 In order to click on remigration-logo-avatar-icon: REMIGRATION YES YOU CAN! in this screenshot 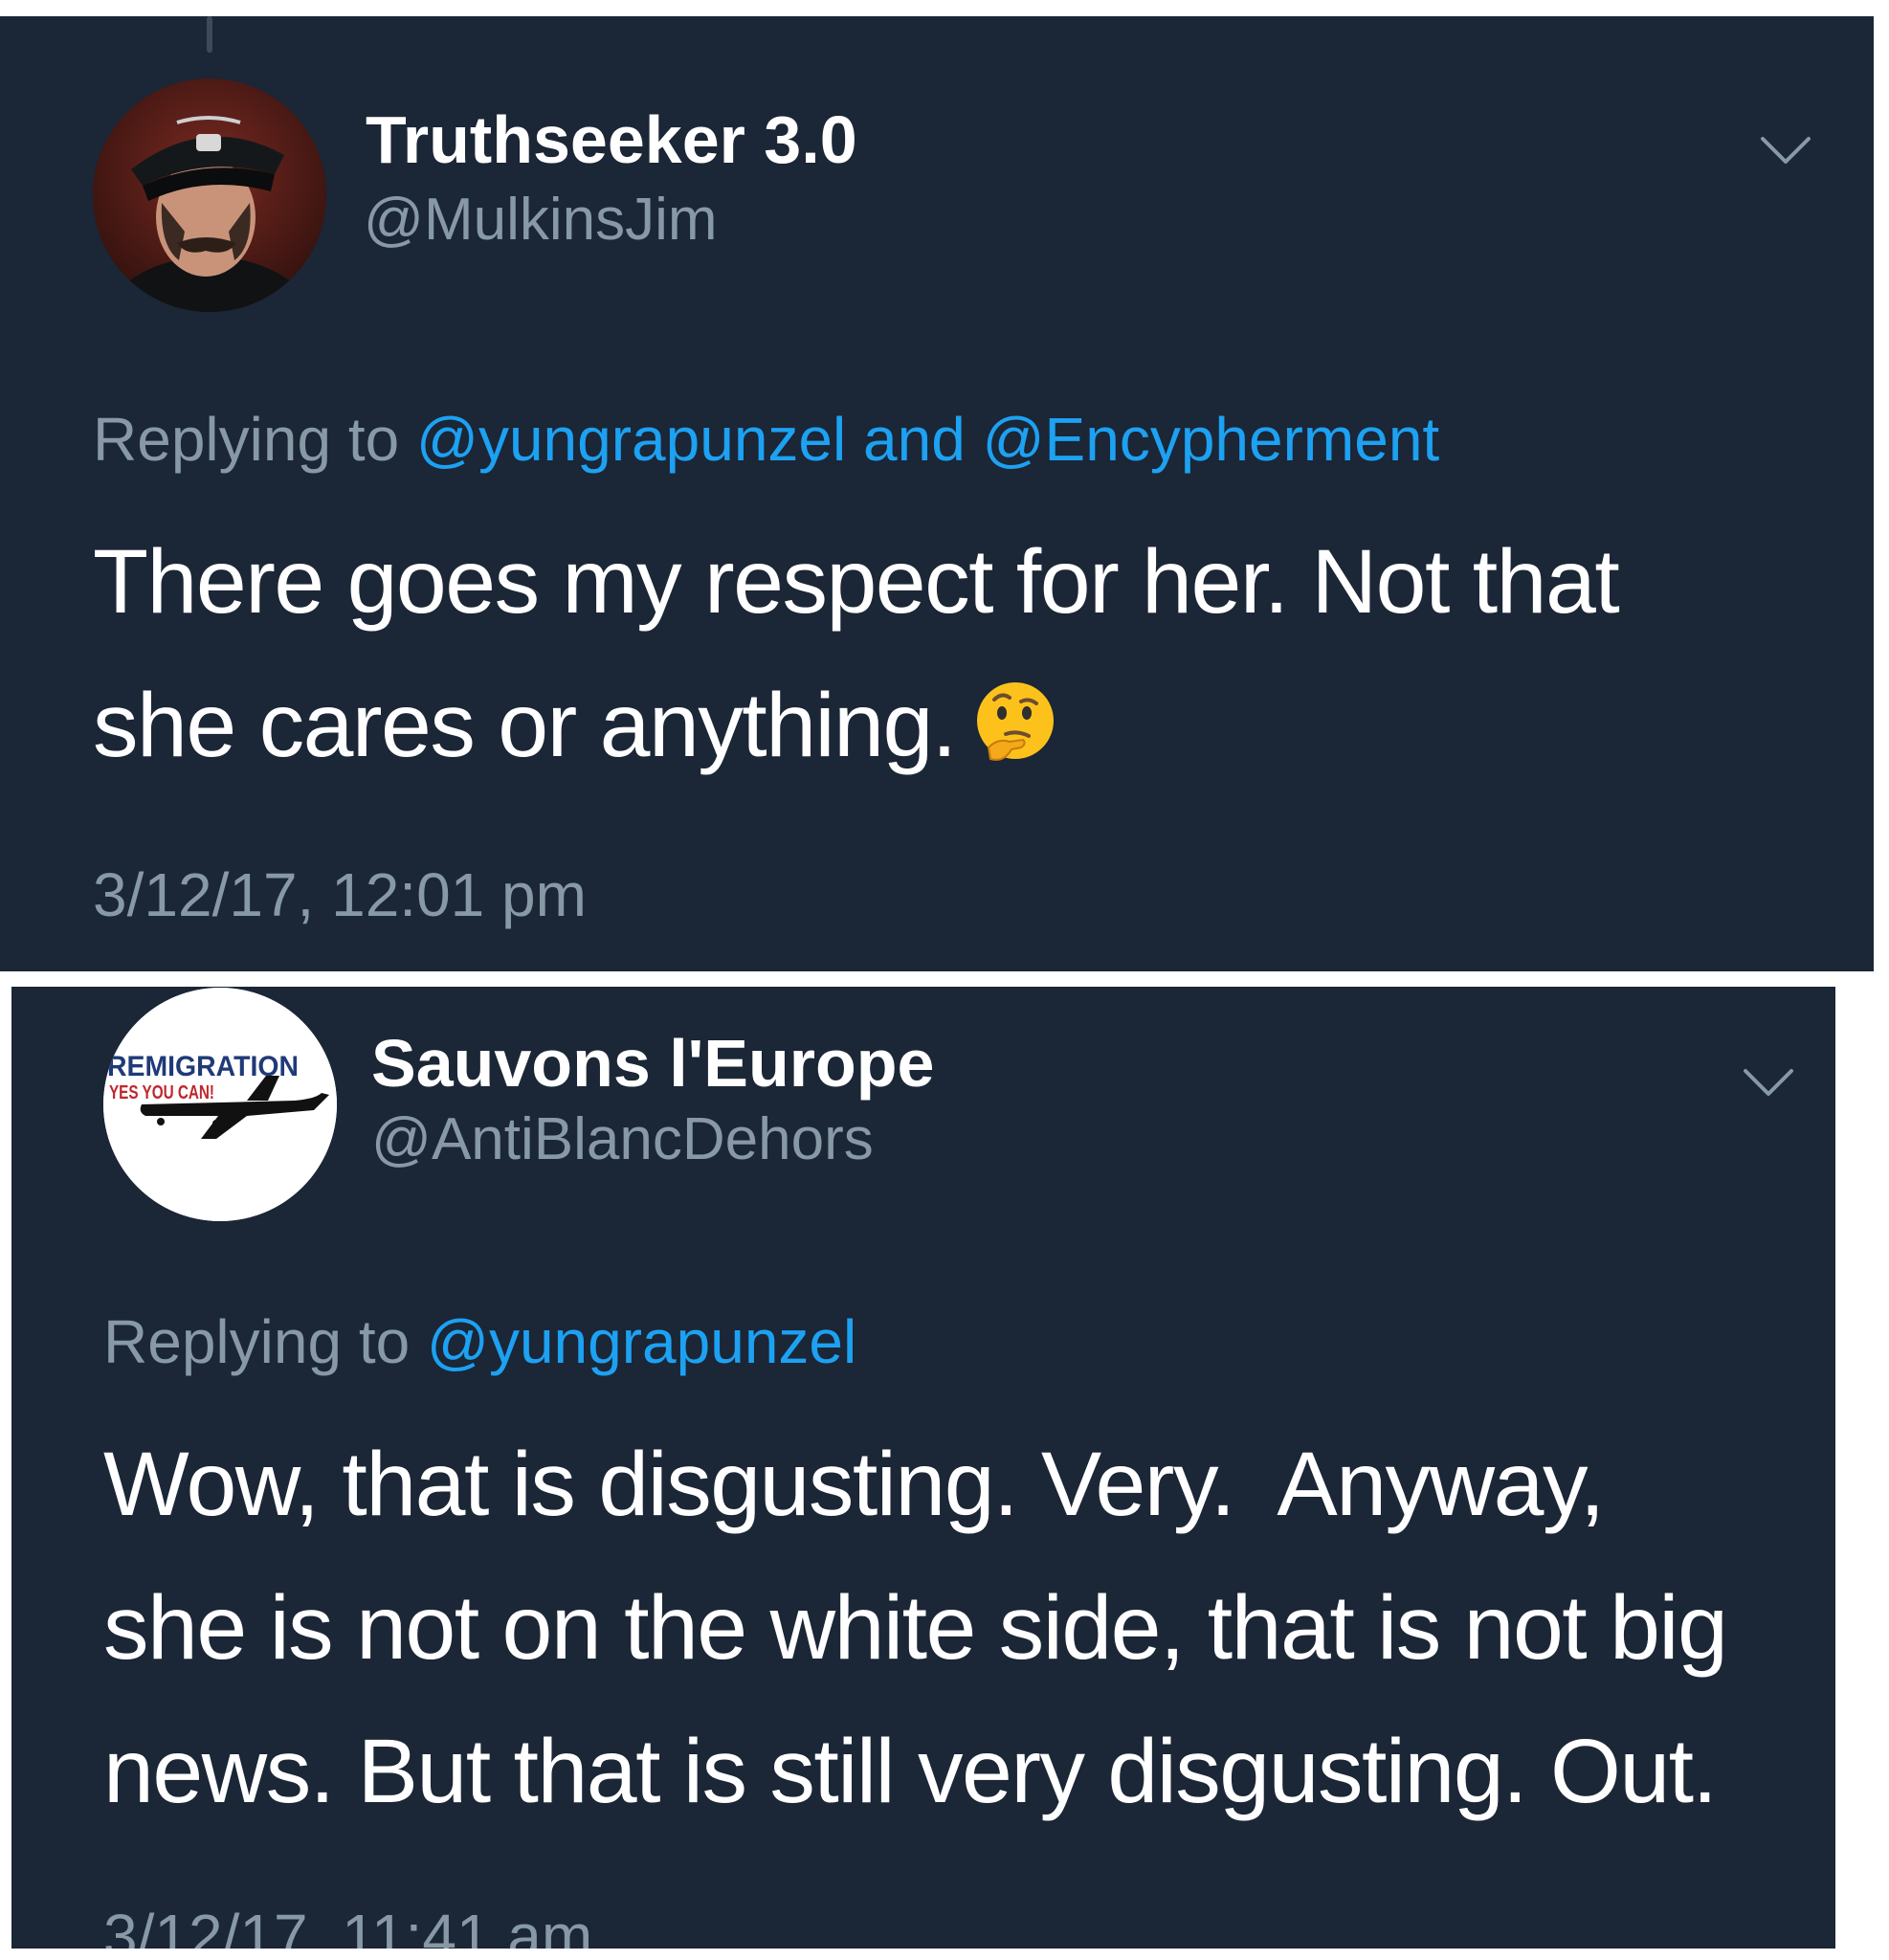, I will do `click(220, 1104)`.